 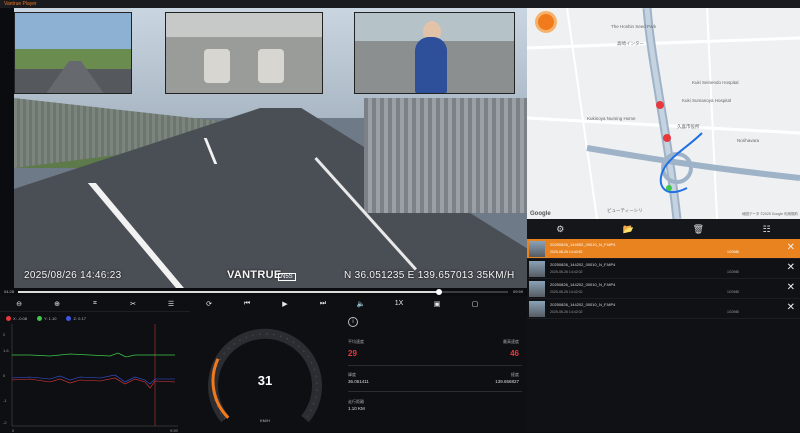 I want to click on play-icon: ▶, so click(x=285, y=304).